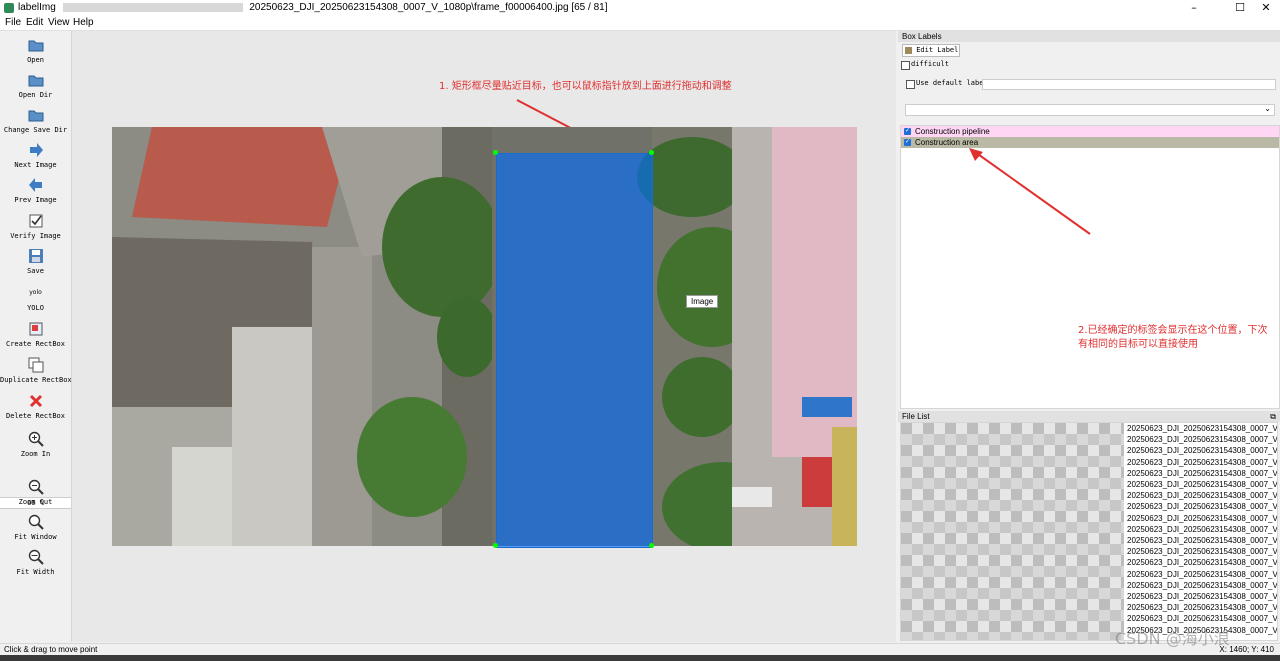 The width and height of the screenshot is (1280, 661). What do you see at coordinates (1266, 8) in the screenshot?
I see `close-button: ✕` at bounding box center [1266, 8].